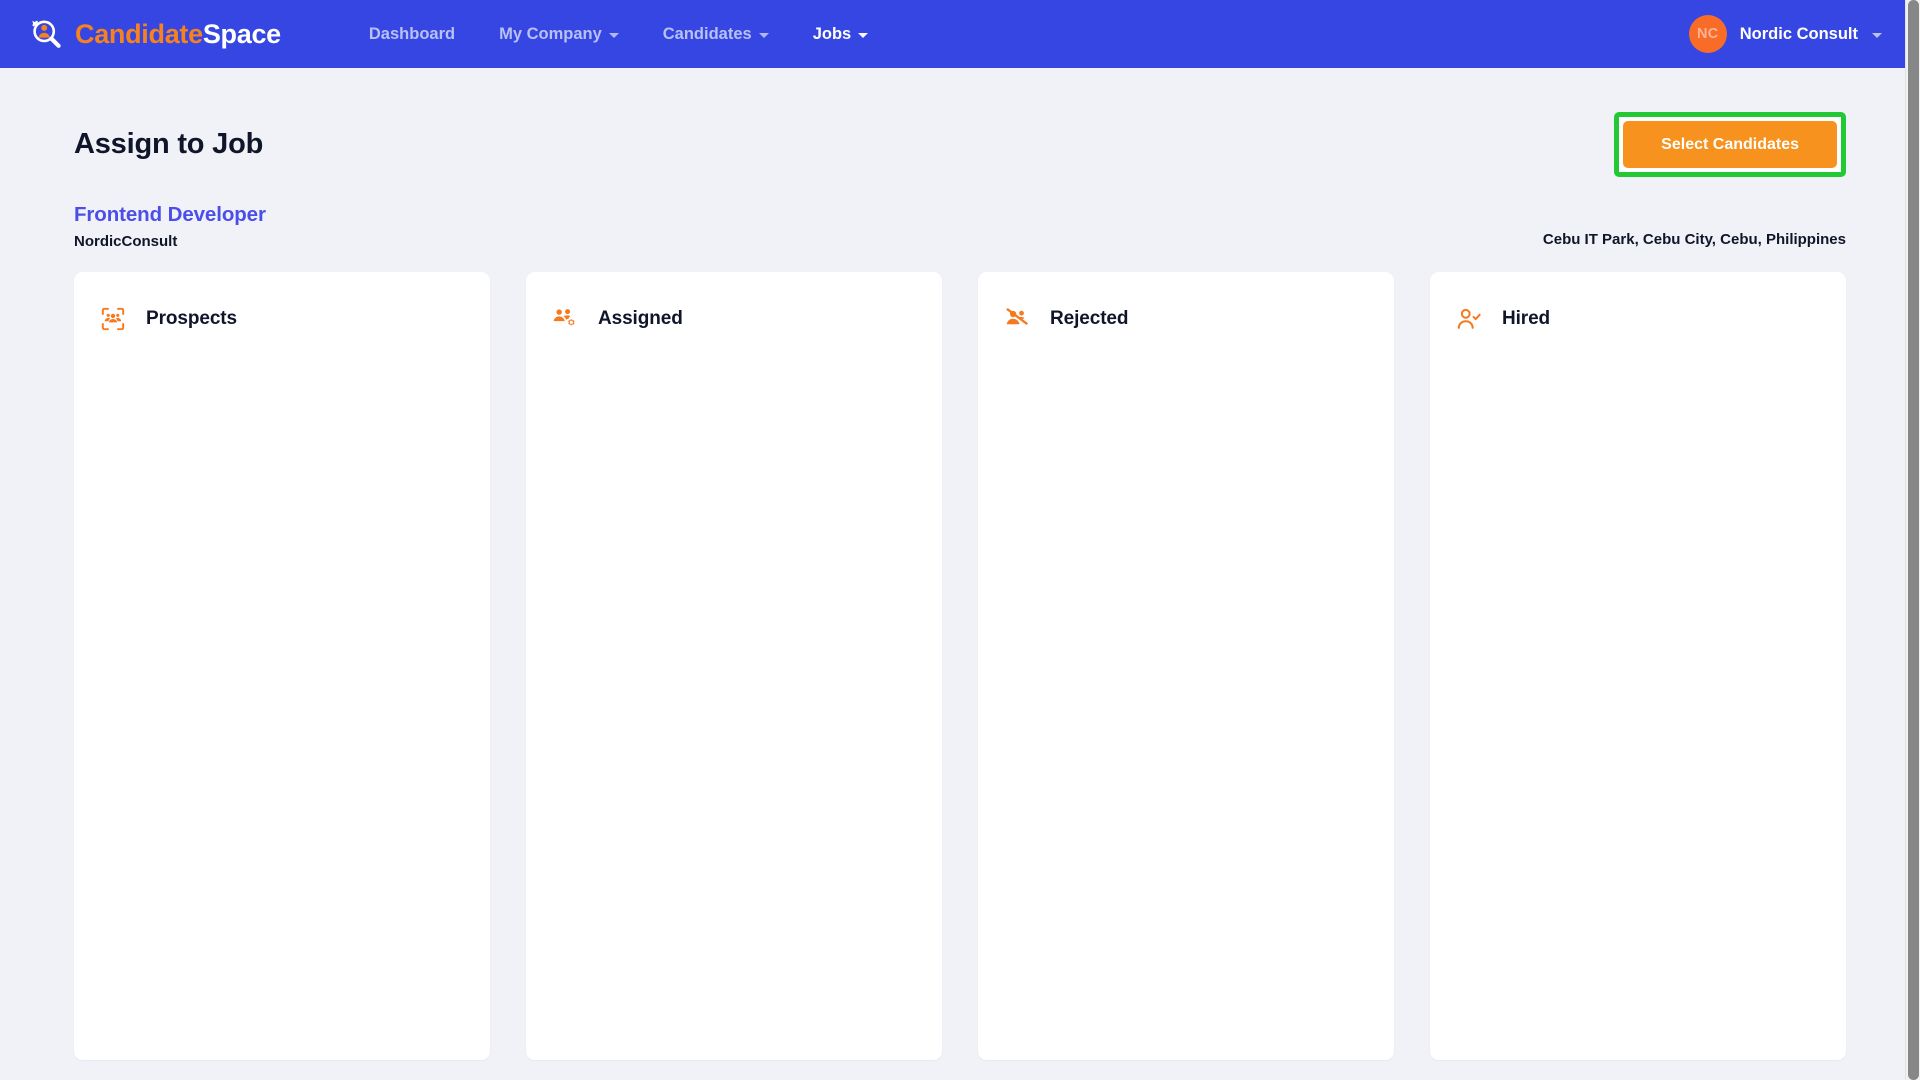 This screenshot has height=1080, width=1920. I want to click on nav-link-candidates: Candidates, so click(716, 34).